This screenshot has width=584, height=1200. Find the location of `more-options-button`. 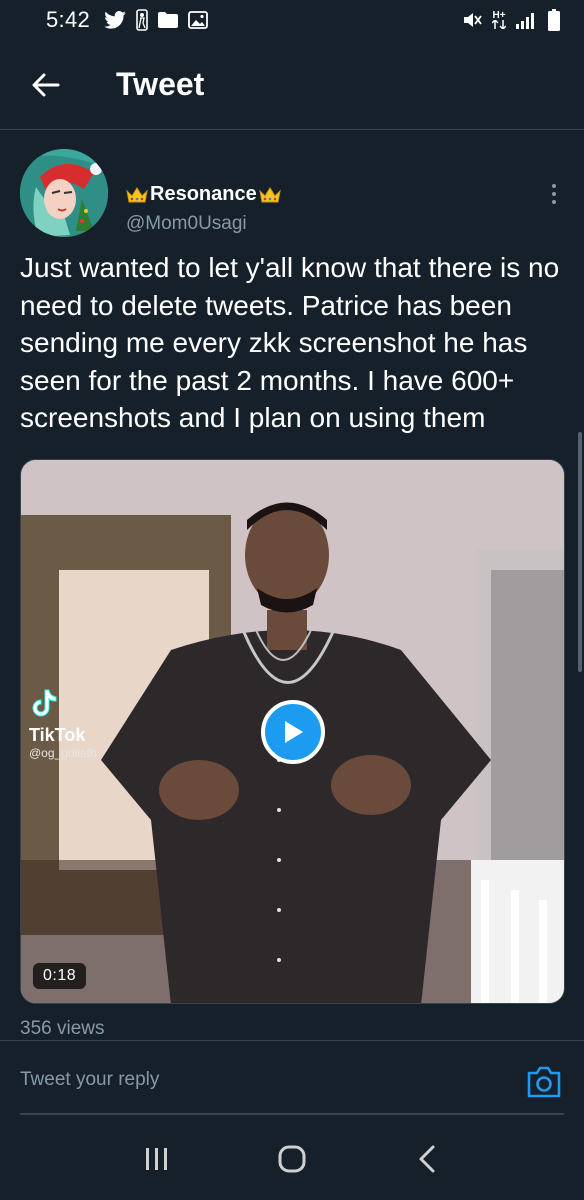

more-options-button is located at coordinates (554, 194).